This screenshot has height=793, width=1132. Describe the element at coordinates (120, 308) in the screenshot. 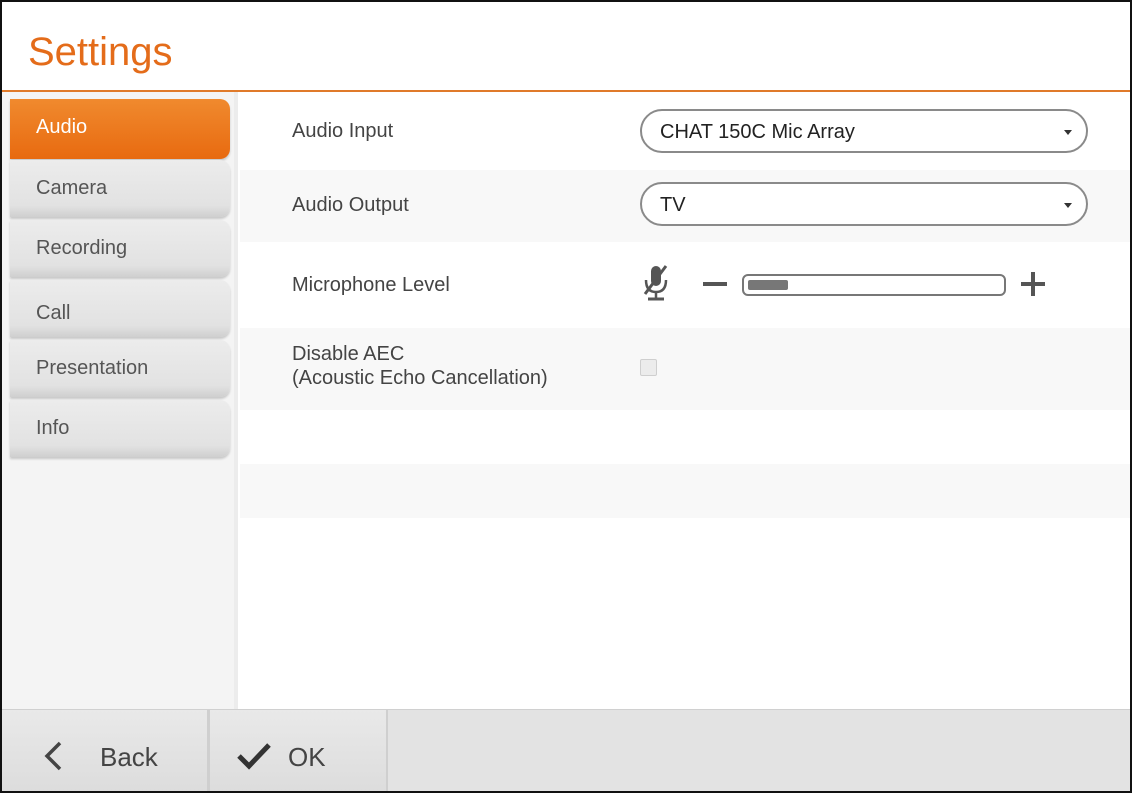

I see `sidebar-item-call: Call` at that location.